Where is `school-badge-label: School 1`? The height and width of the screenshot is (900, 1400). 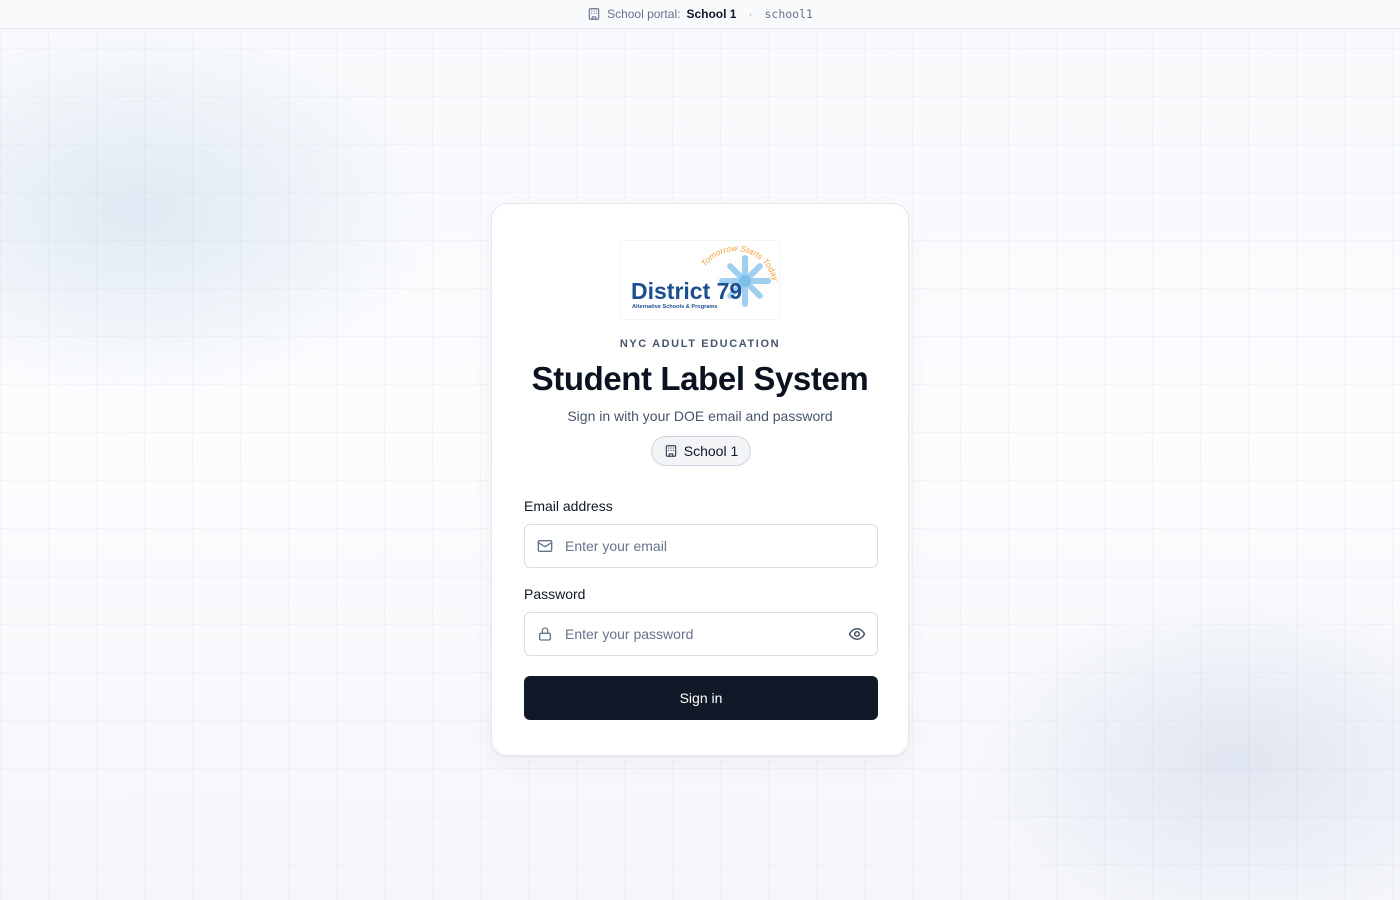 school-badge-label: School 1 is located at coordinates (711, 451).